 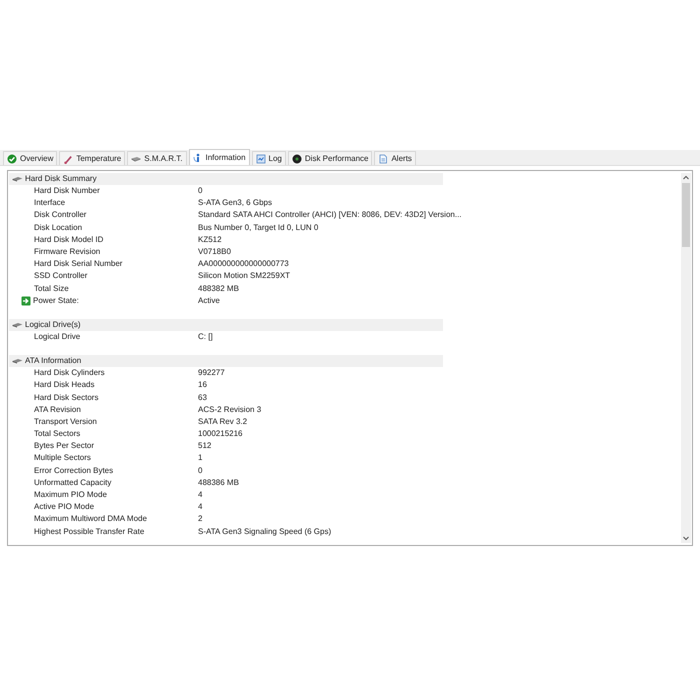 What do you see at coordinates (219, 157) in the screenshot?
I see `tab: Information` at bounding box center [219, 157].